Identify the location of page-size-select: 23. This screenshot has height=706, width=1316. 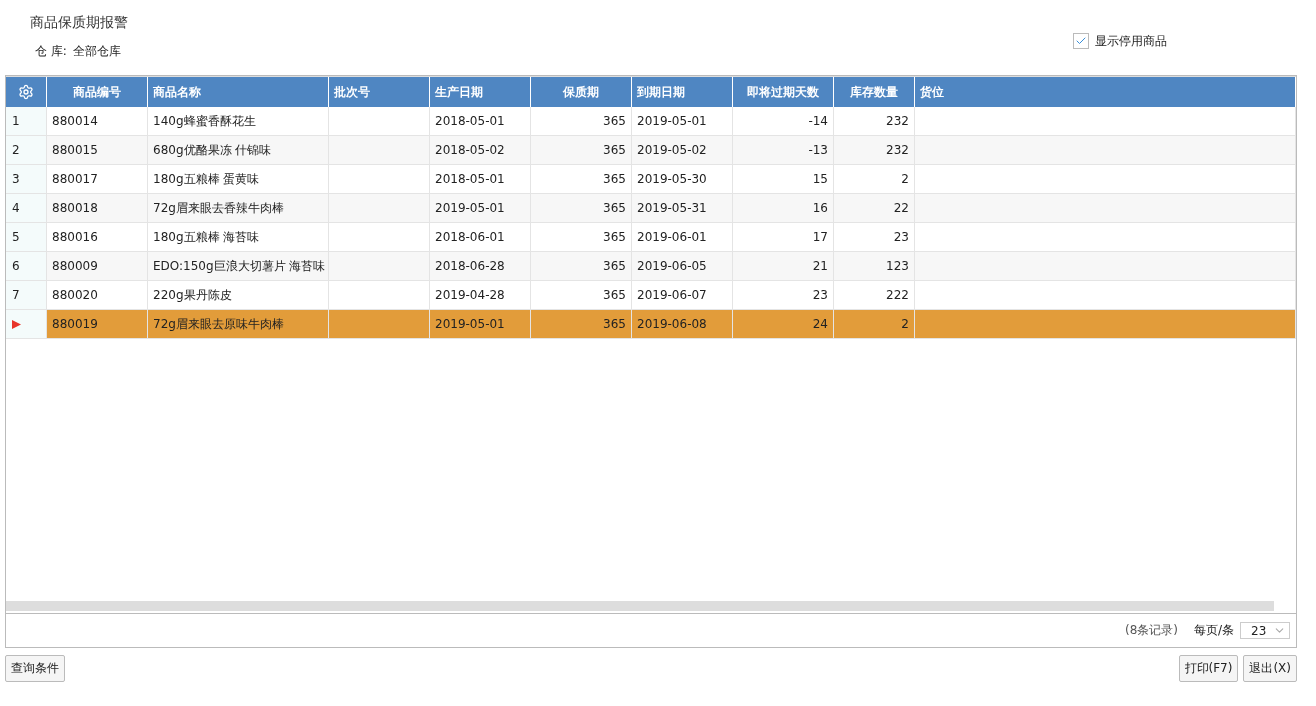
(1265, 630).